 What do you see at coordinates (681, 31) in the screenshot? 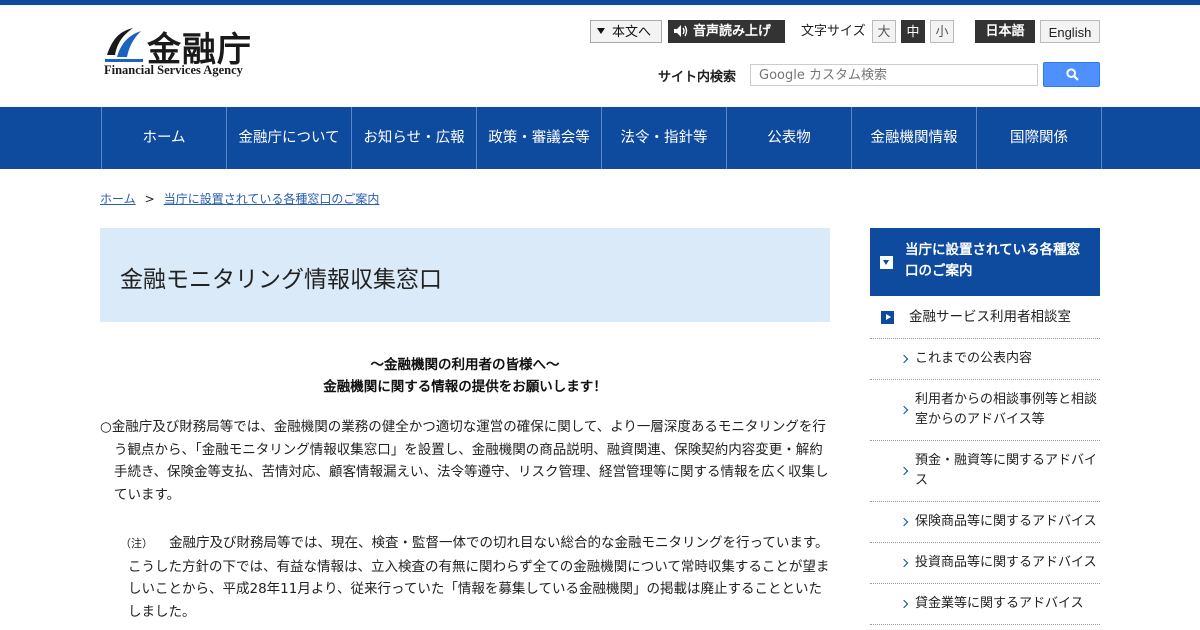
I see `speaker-icon` at bounding box center [681, 31].